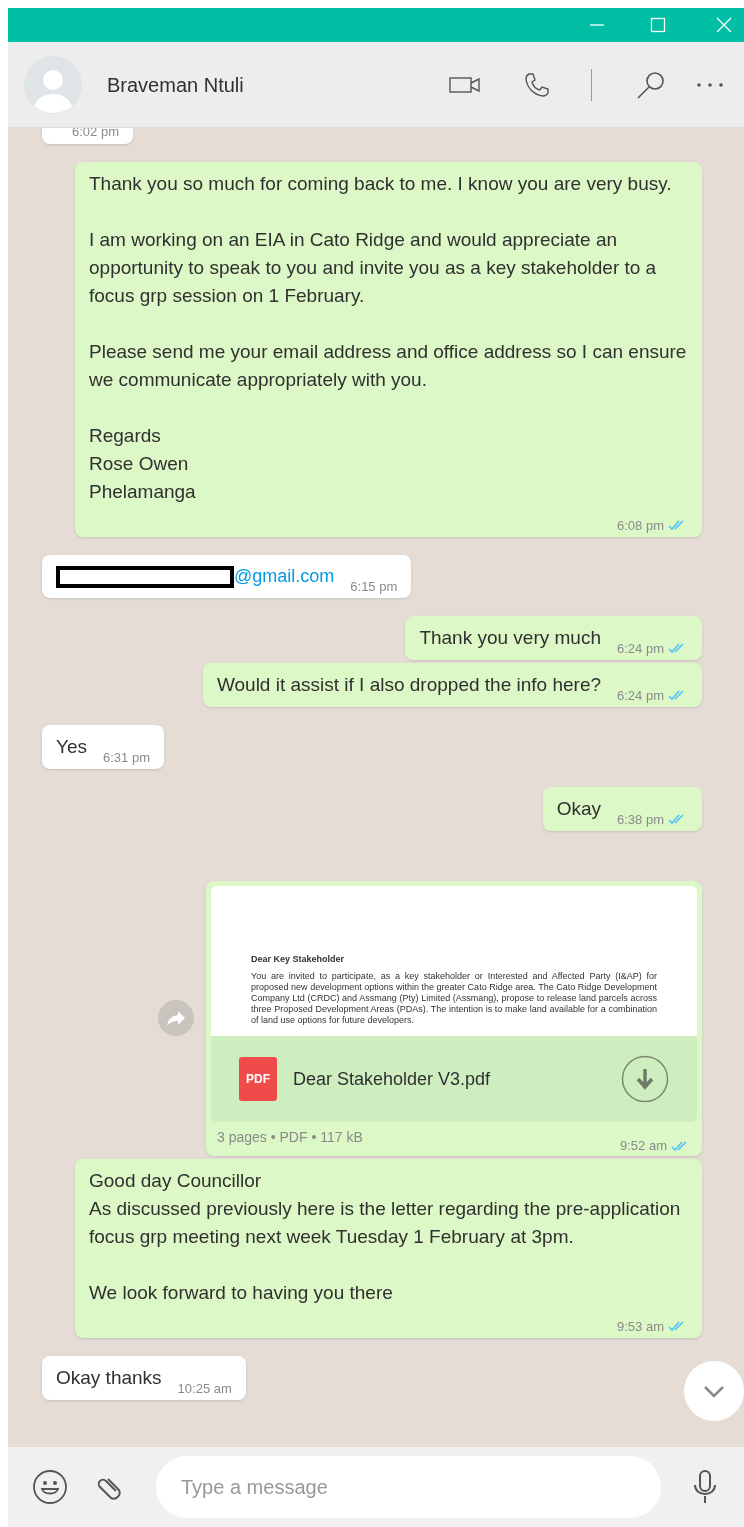  Describe the element at coordinates (109, 1378) in the screenshot. I see `message-text: Okay thanks` at that location.